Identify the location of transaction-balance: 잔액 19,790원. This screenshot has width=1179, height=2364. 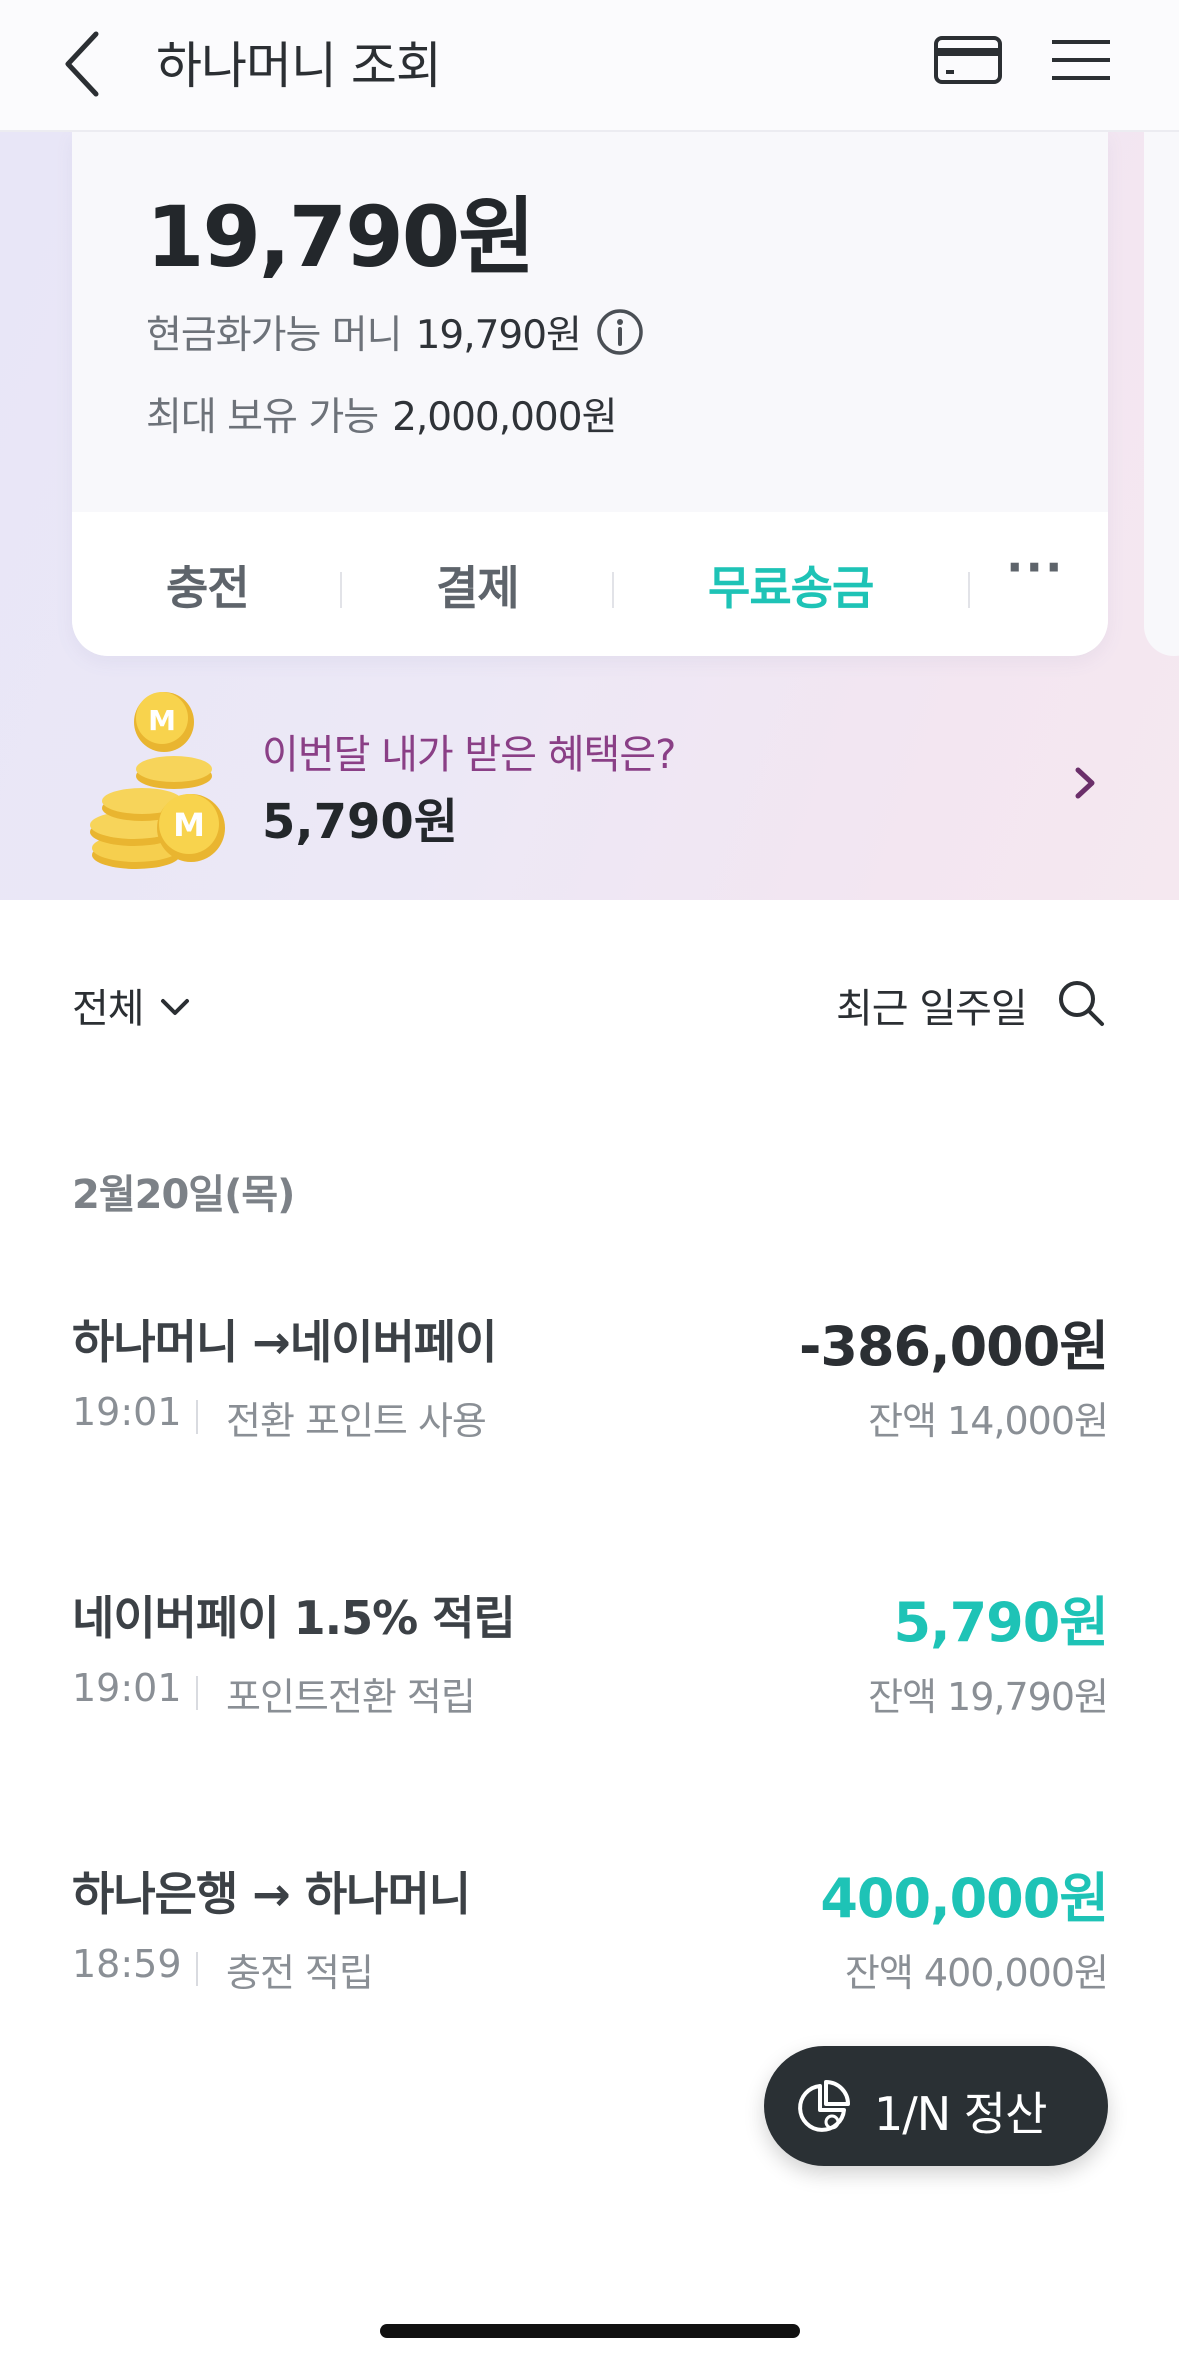
(988, 1697).